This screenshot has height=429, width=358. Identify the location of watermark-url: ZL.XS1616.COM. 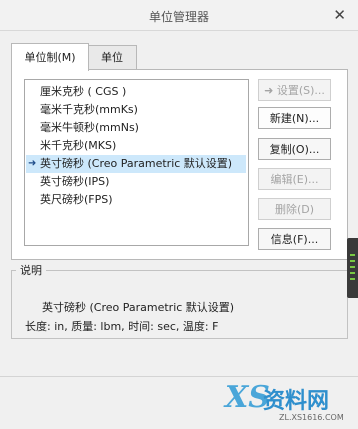
(311, 417).